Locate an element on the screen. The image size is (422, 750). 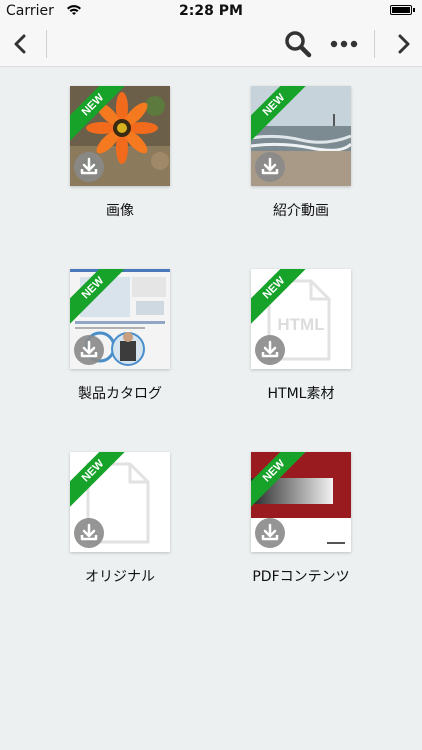
clock: 2:28 PM is located at coordinates (211, 11).